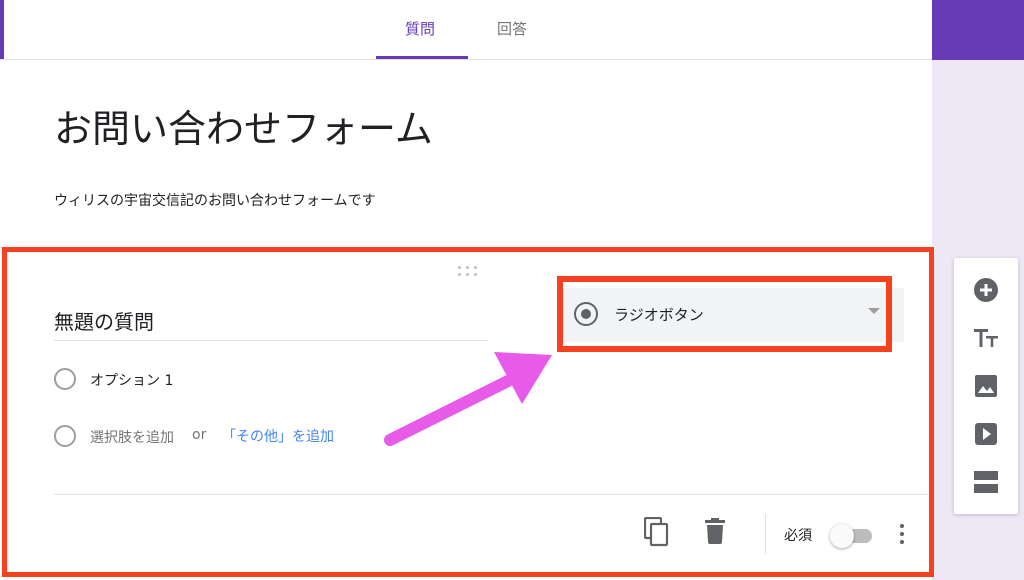  Describe the element at coordinates (243, 125) in the screenshot. I see `form-title: お問い合わせフォーム` at that location.